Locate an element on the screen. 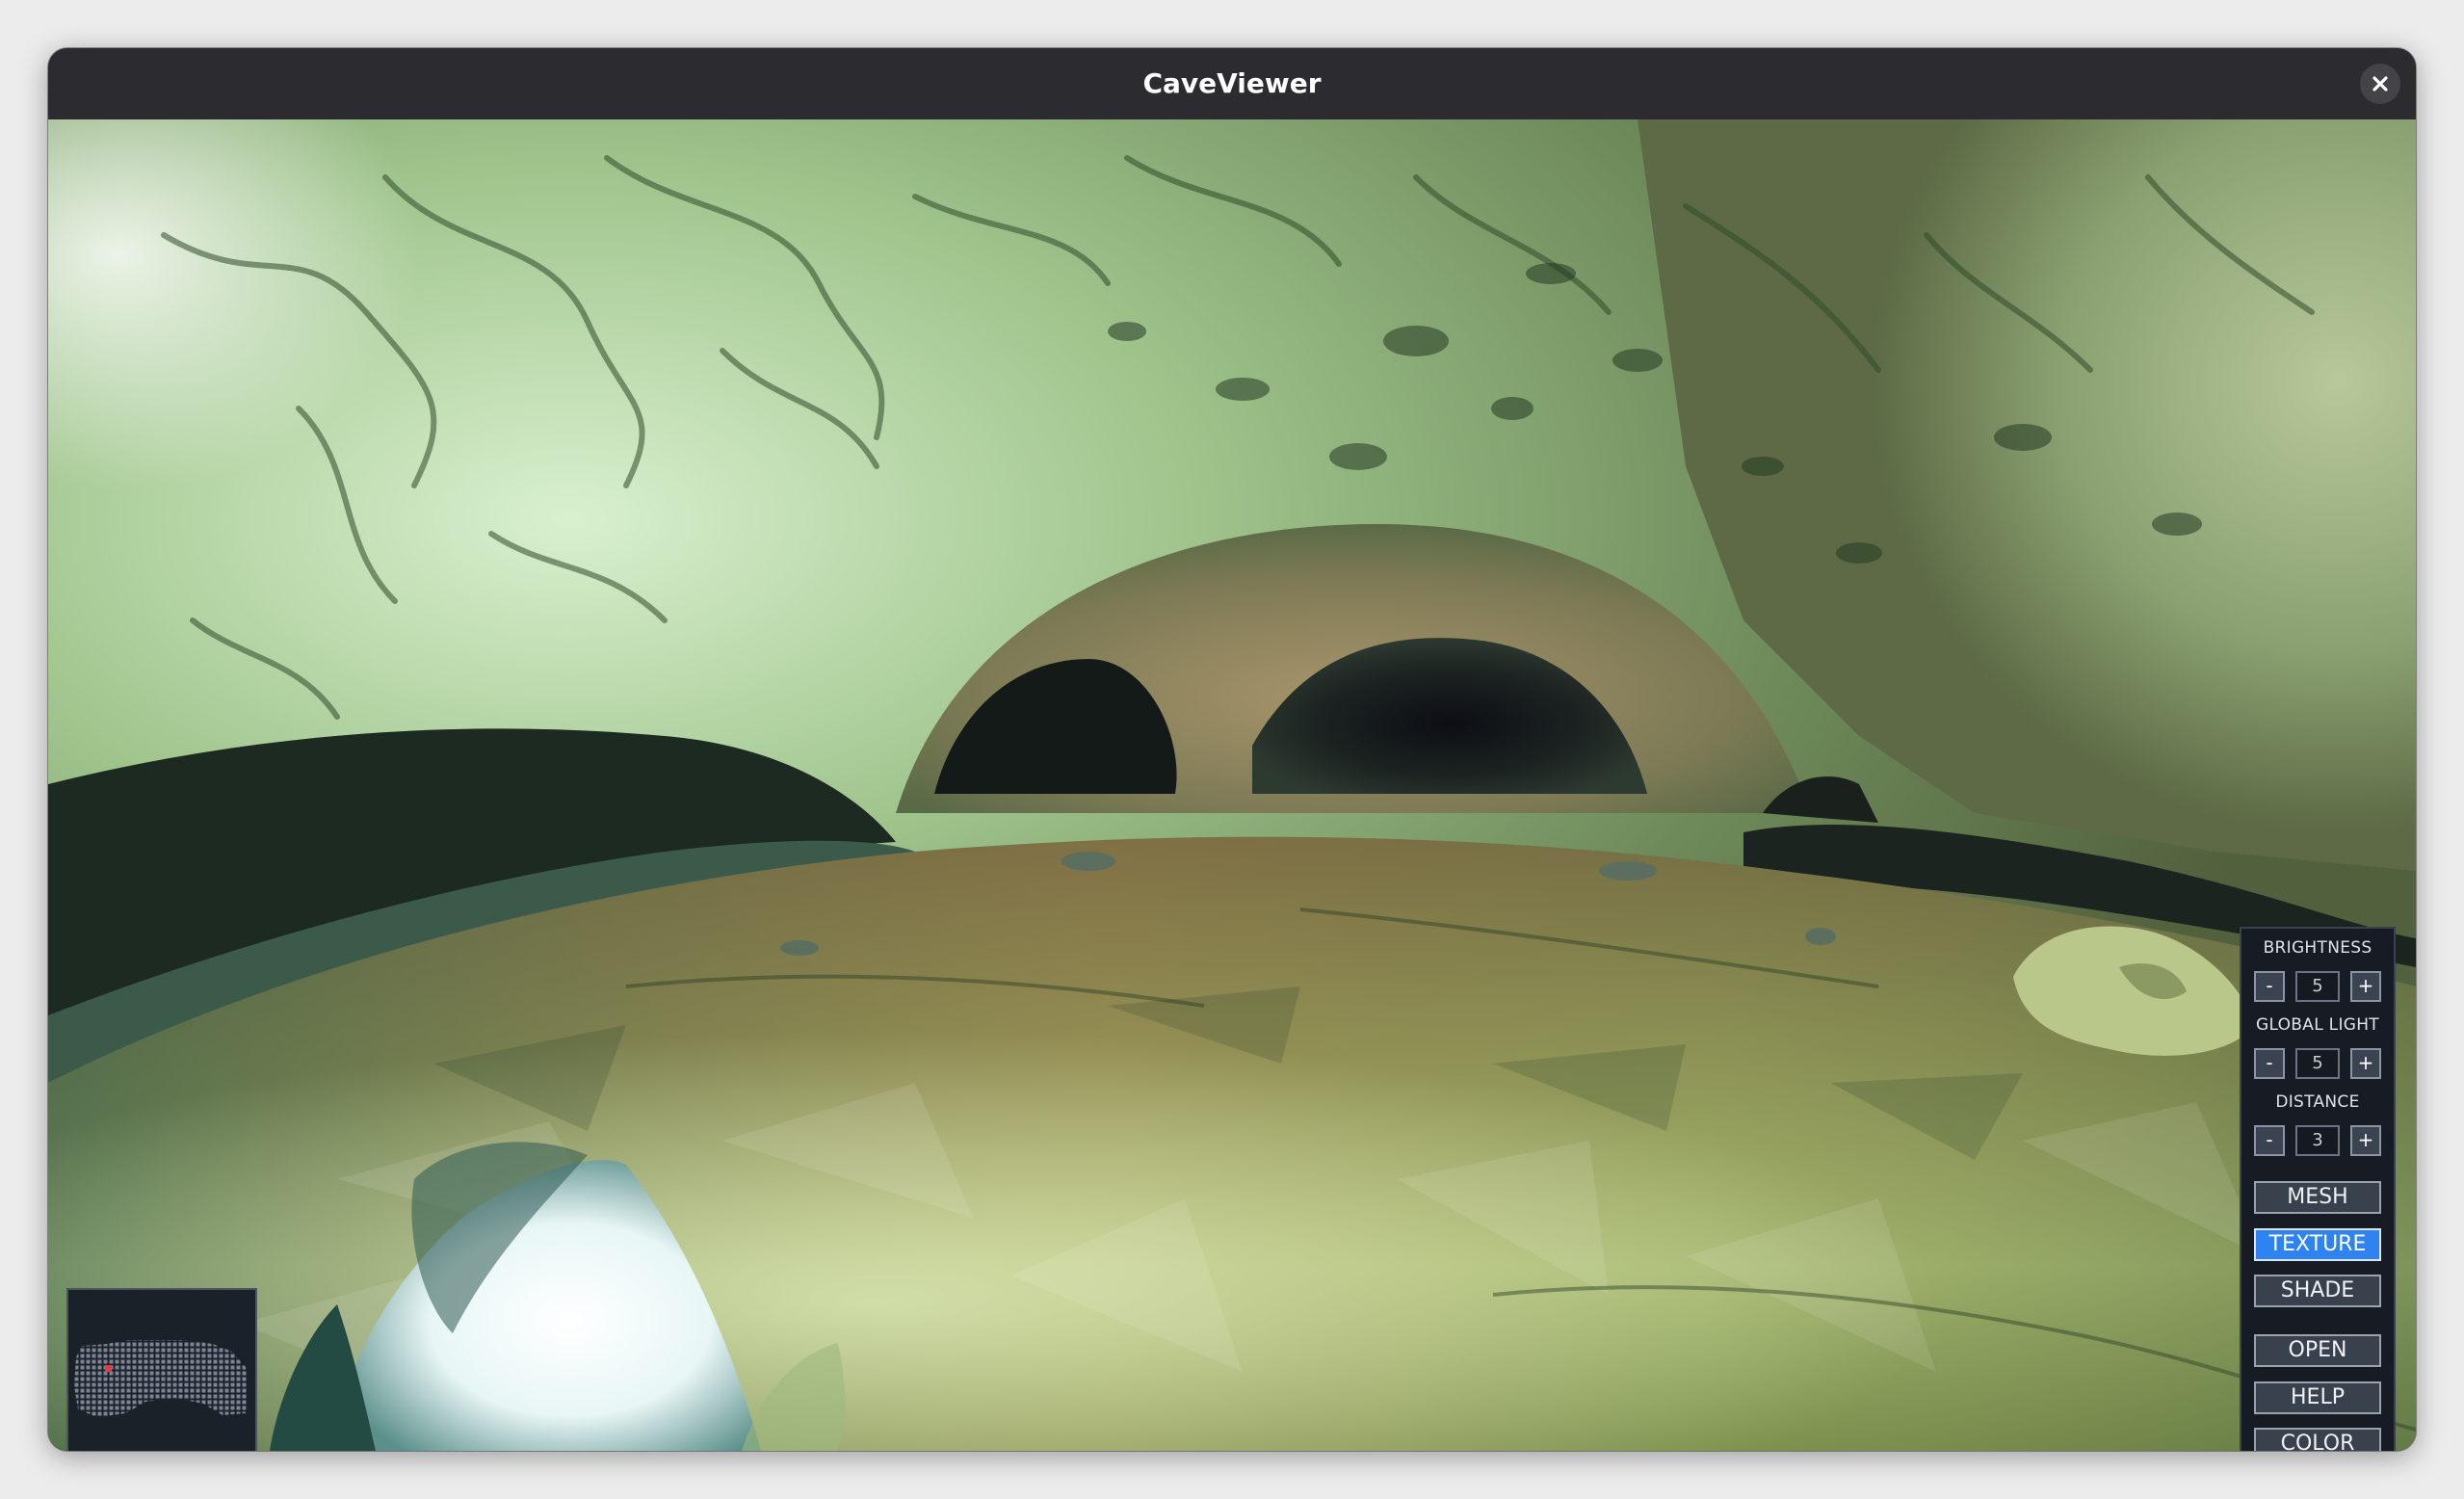 This screenshot has height=1499, width=2464. texture-mode-button: TEXTURE is located at coordinates (2317, 1245).